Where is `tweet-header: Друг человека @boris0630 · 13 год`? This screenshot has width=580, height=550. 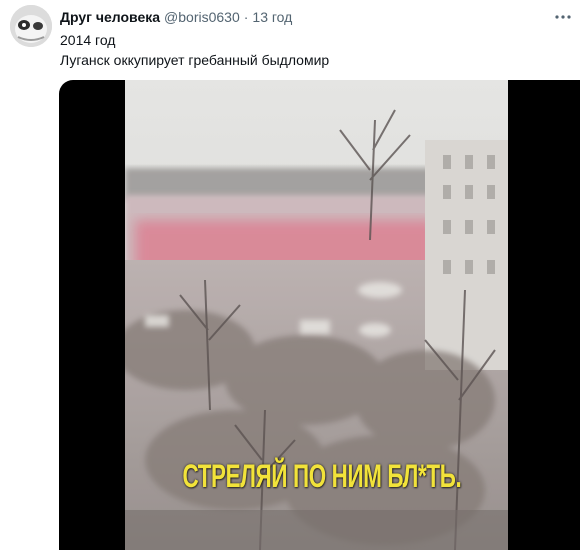 tweet-header: Друг человека @boris0630 · 13 год is located at coordinates (176, 17).